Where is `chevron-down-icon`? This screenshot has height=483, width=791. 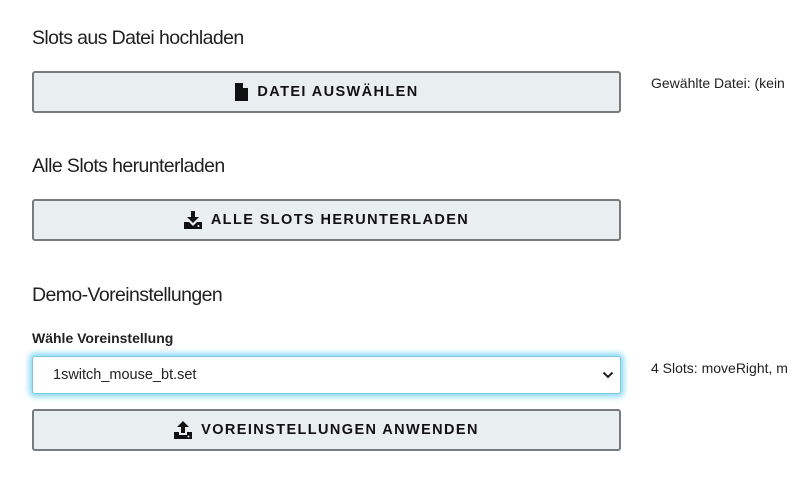 chevron-down-icon is located at coordinates (608, 375).